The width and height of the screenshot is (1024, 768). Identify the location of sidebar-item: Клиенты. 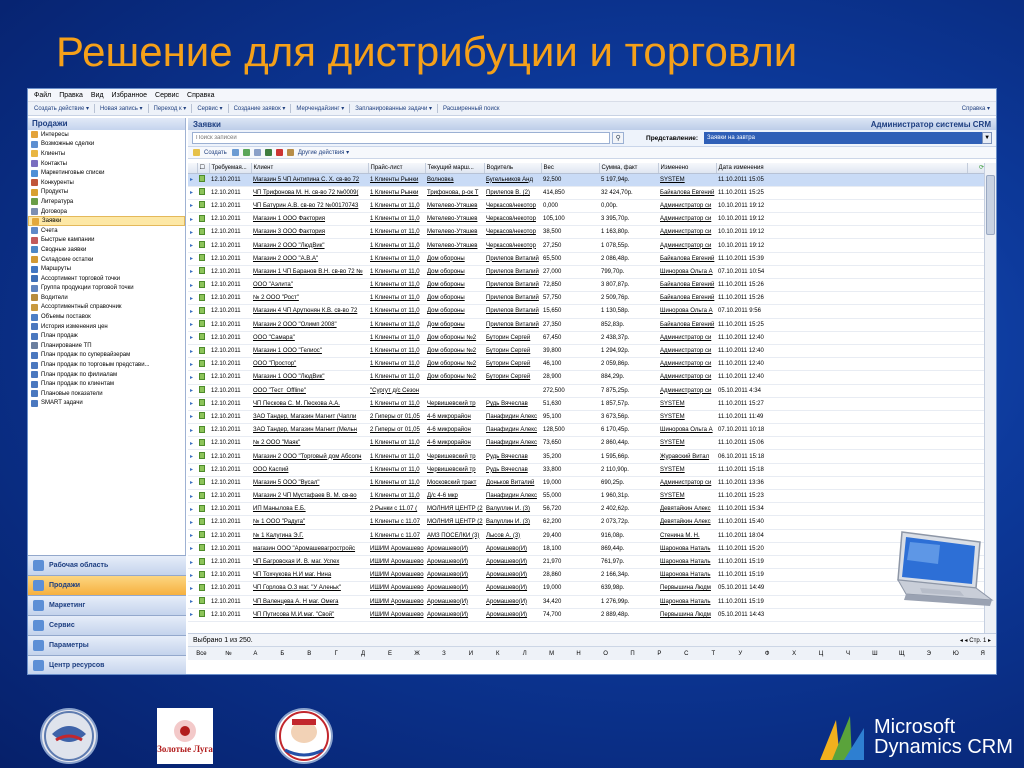
(106, 154).